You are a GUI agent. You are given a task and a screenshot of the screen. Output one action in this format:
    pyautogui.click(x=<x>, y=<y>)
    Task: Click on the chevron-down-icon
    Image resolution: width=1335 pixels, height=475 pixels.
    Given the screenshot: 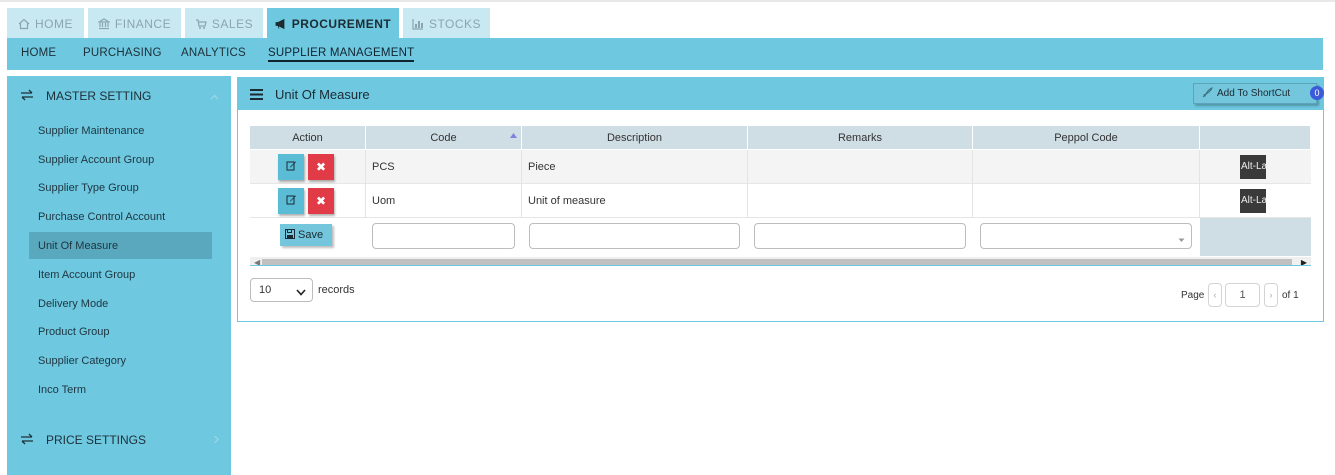 What is the action you would take?
    pyautogui.click(x=1181, y=240)
    